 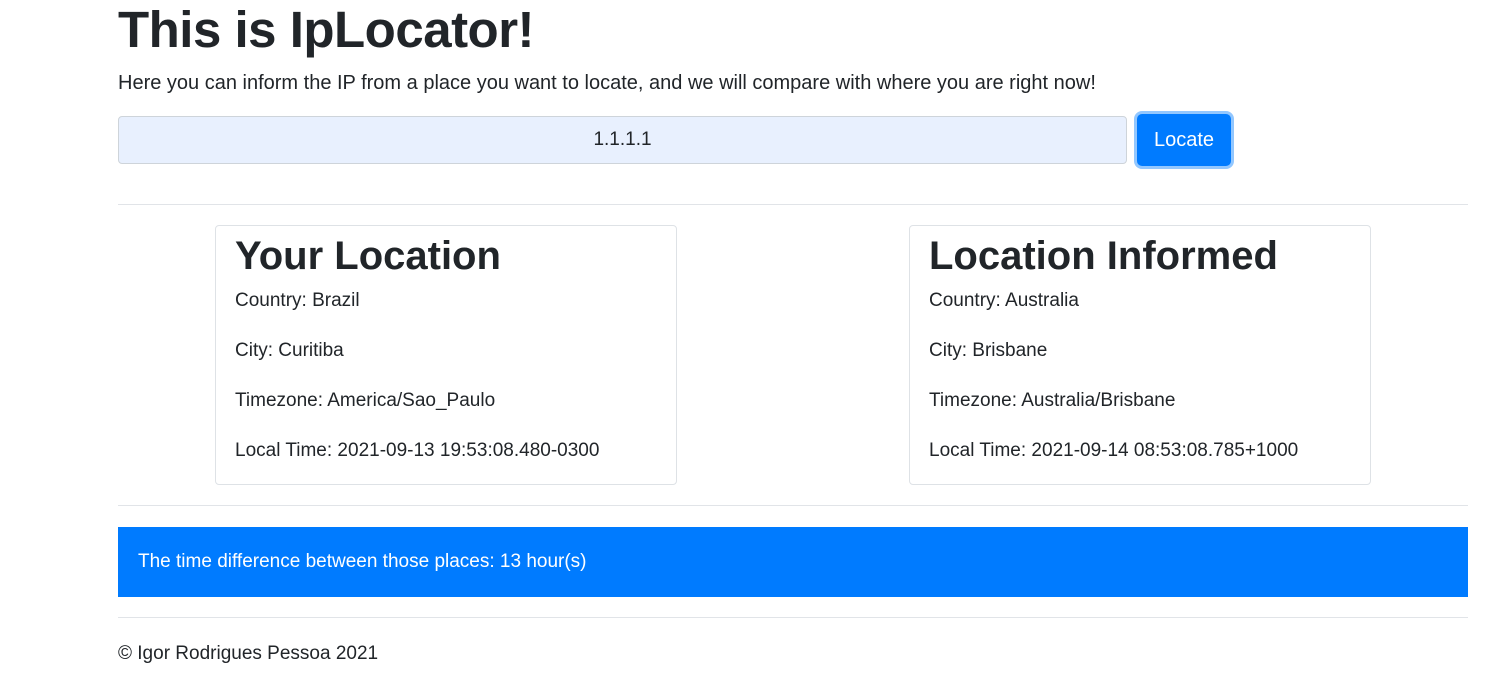 I want to click on divider-top, so click(x=793, y=204).